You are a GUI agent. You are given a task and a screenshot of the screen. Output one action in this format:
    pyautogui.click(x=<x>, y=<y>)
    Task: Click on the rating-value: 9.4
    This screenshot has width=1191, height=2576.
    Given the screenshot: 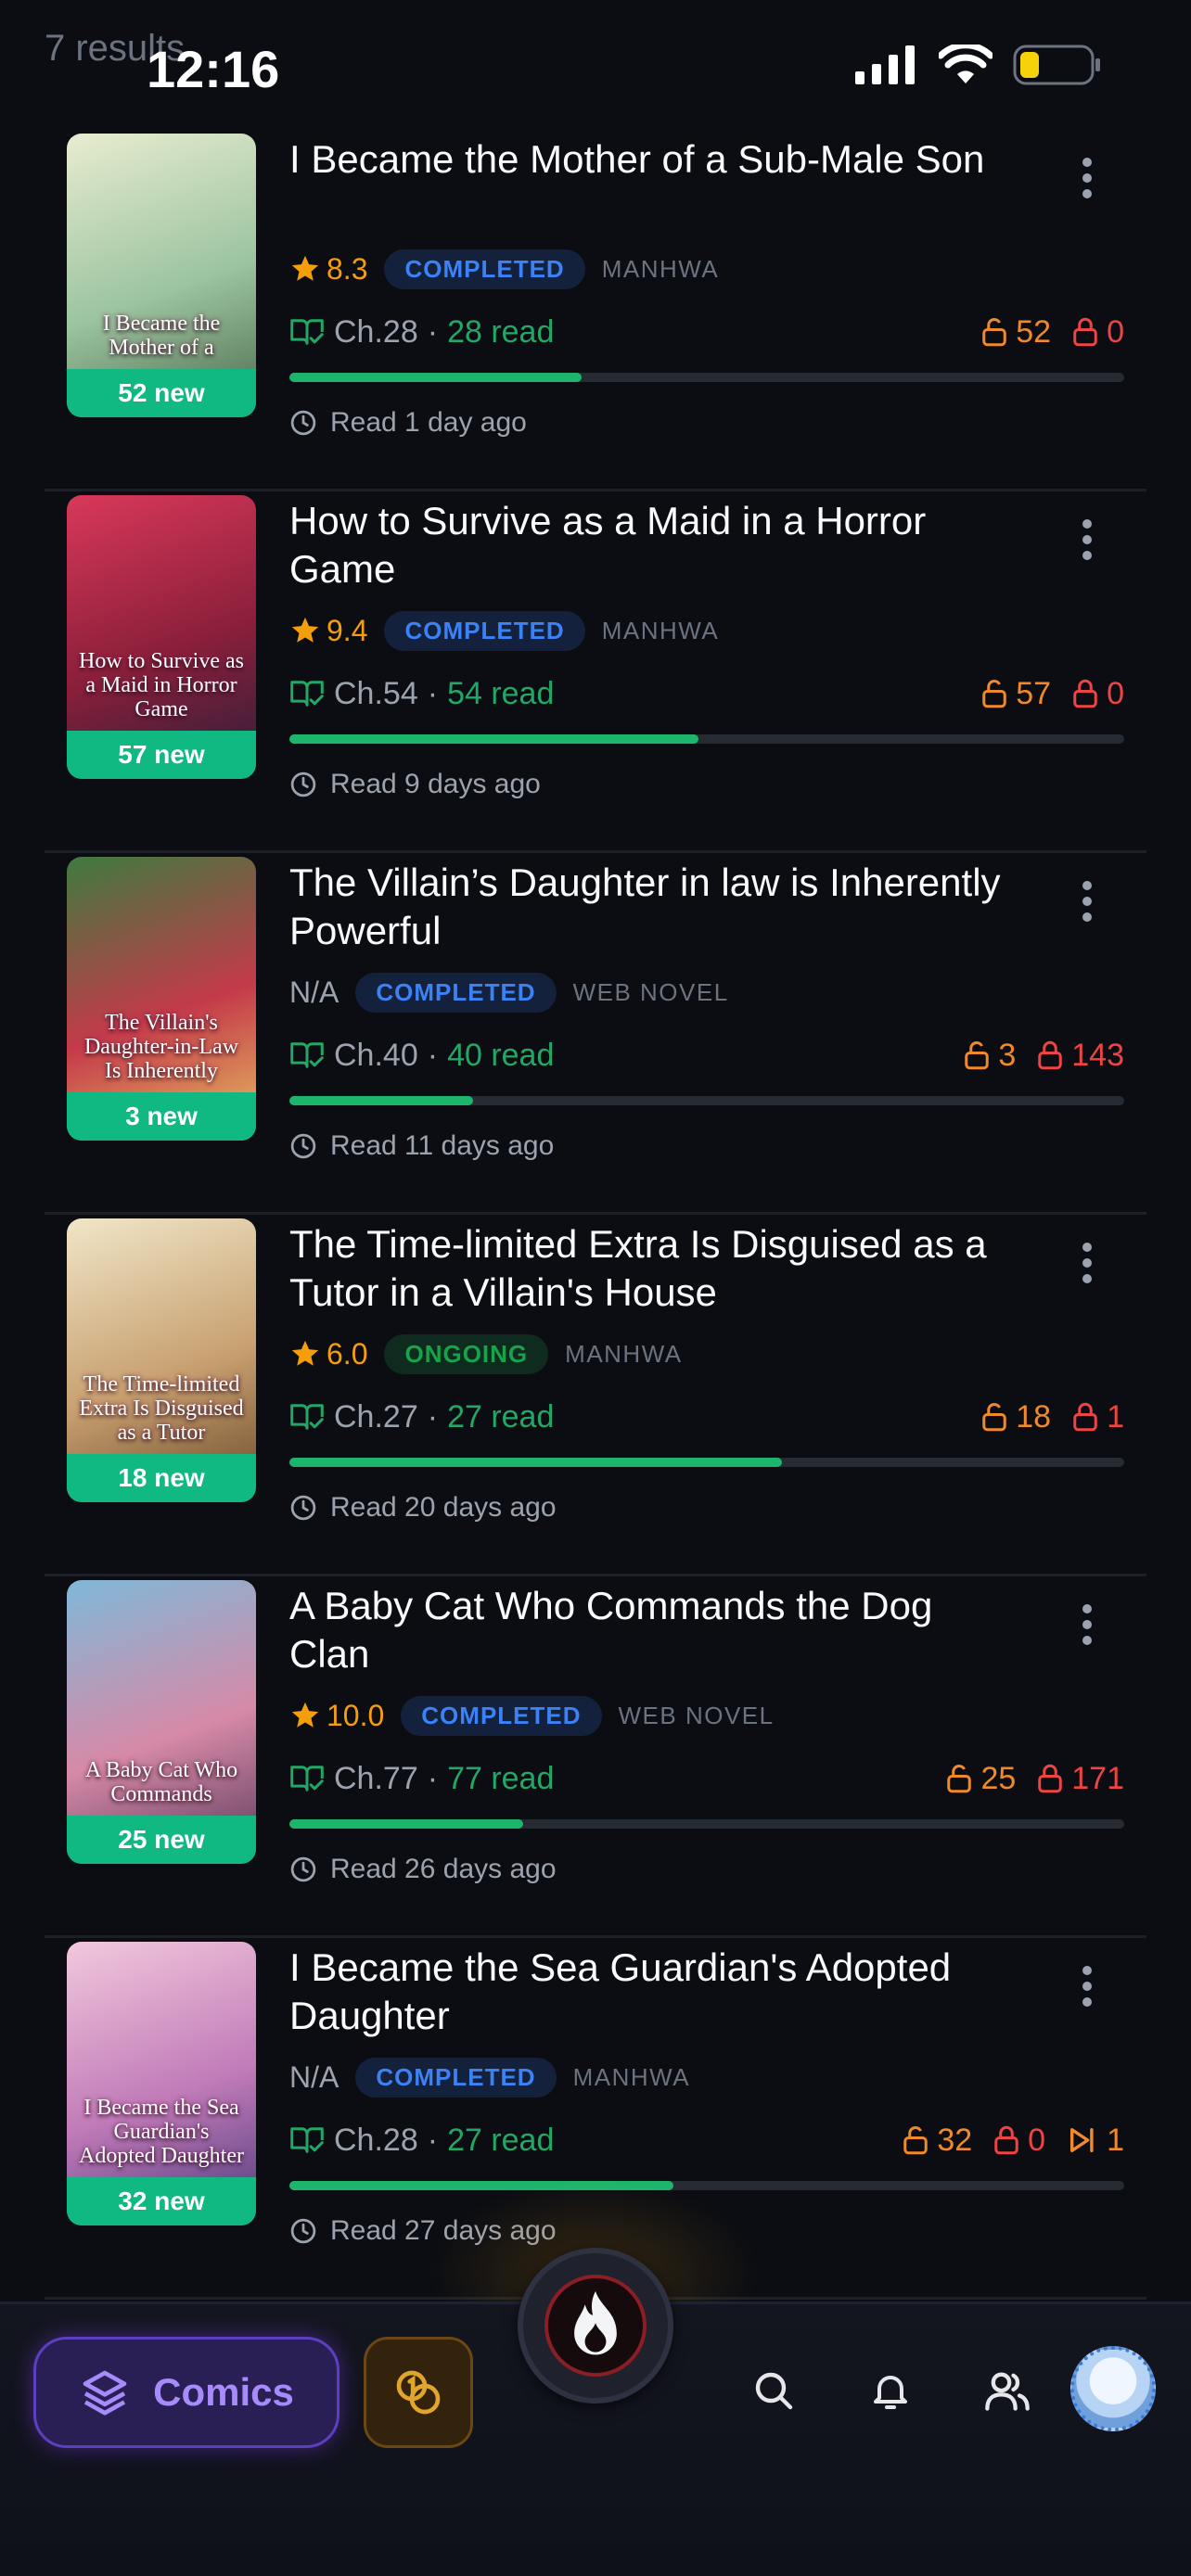 What is the action you would take?
    pyautogui.click(x=347, y=630)
    